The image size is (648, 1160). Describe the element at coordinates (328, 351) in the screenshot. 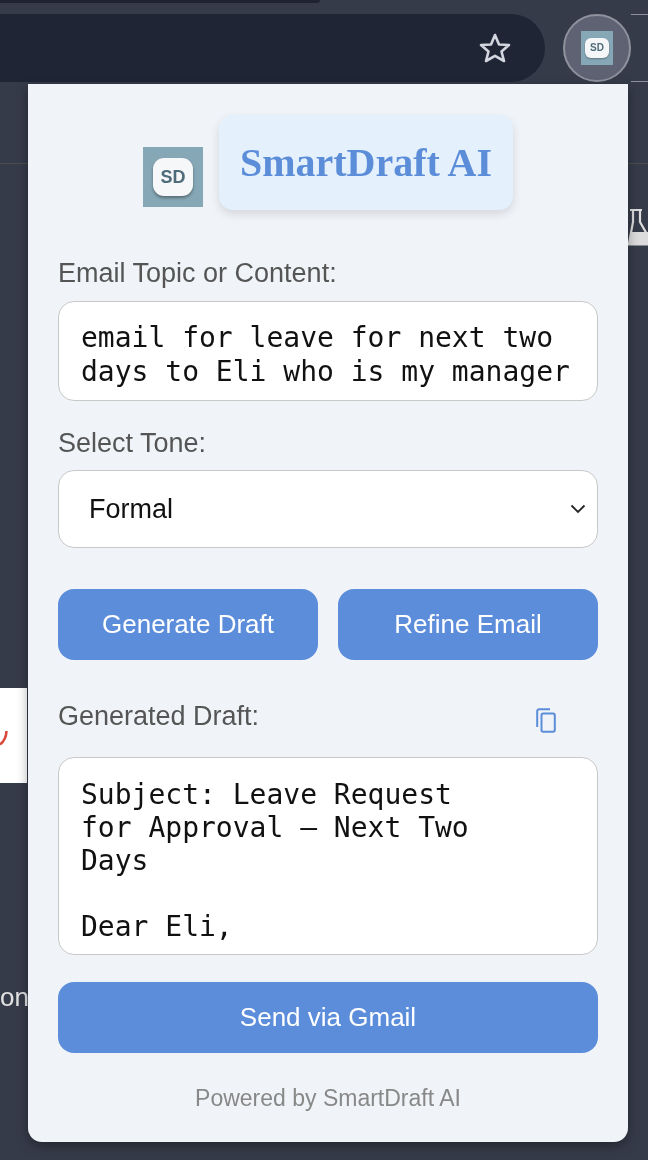

I see `topic-input: email for leave for next two days to Eli who is my manager` at that location.